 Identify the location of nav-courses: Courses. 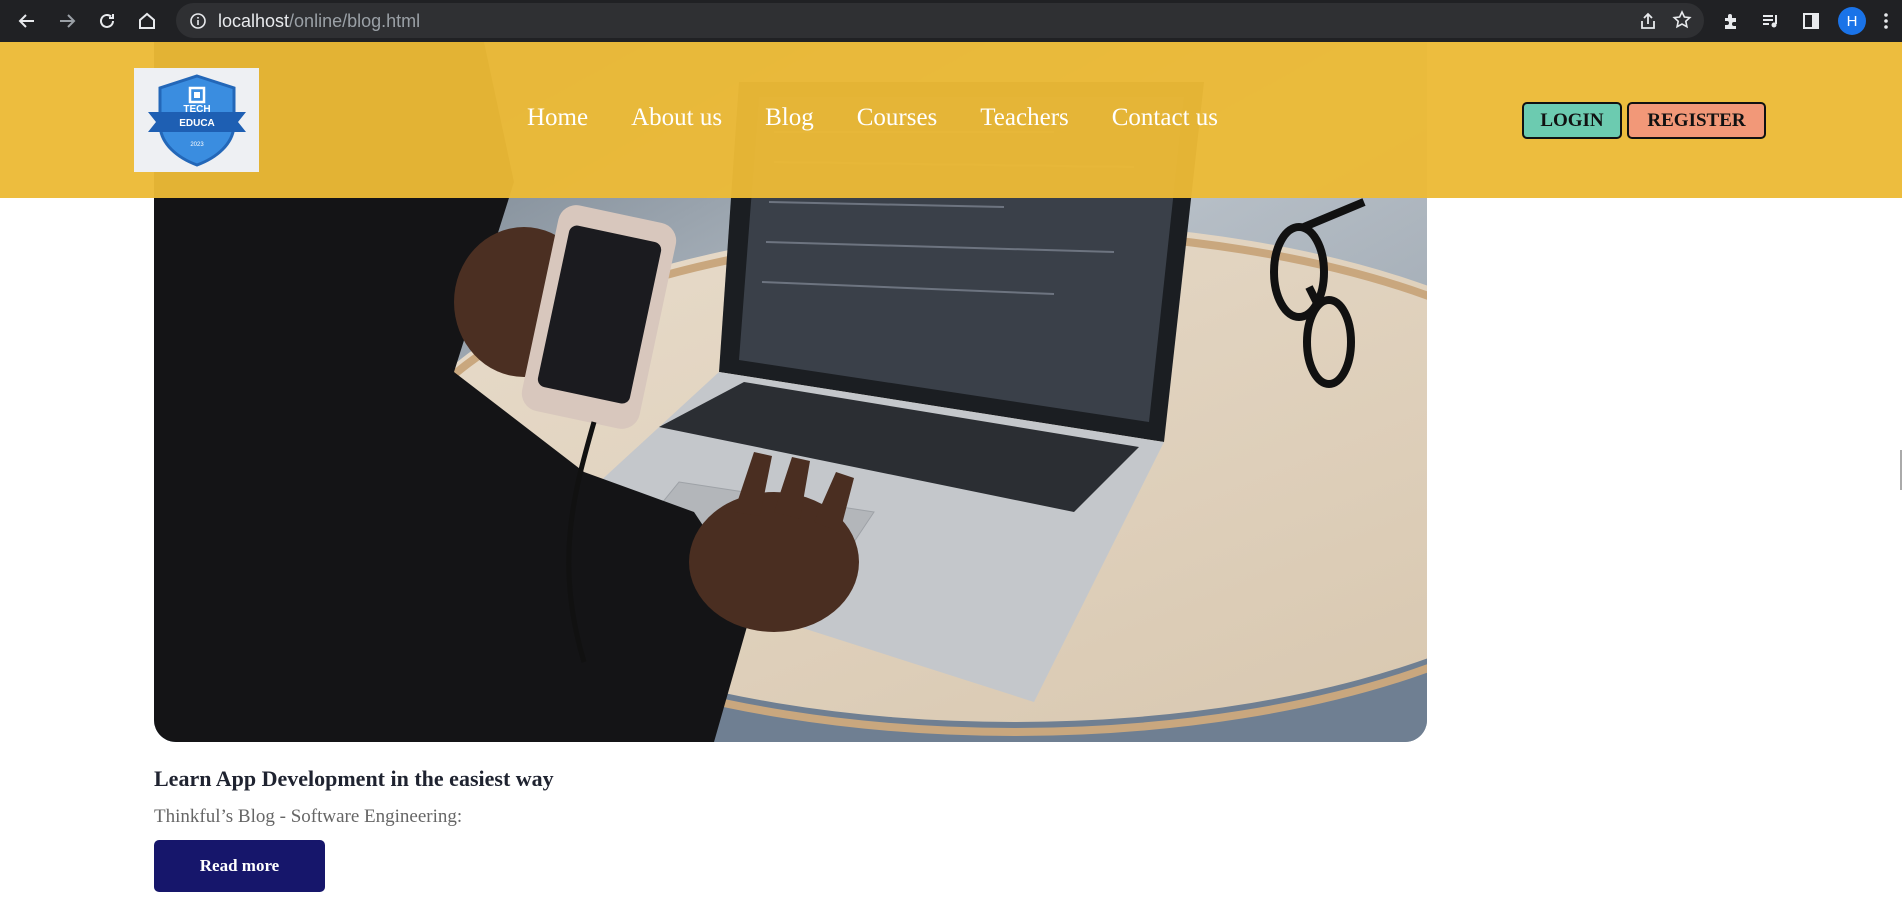
(897, 118).